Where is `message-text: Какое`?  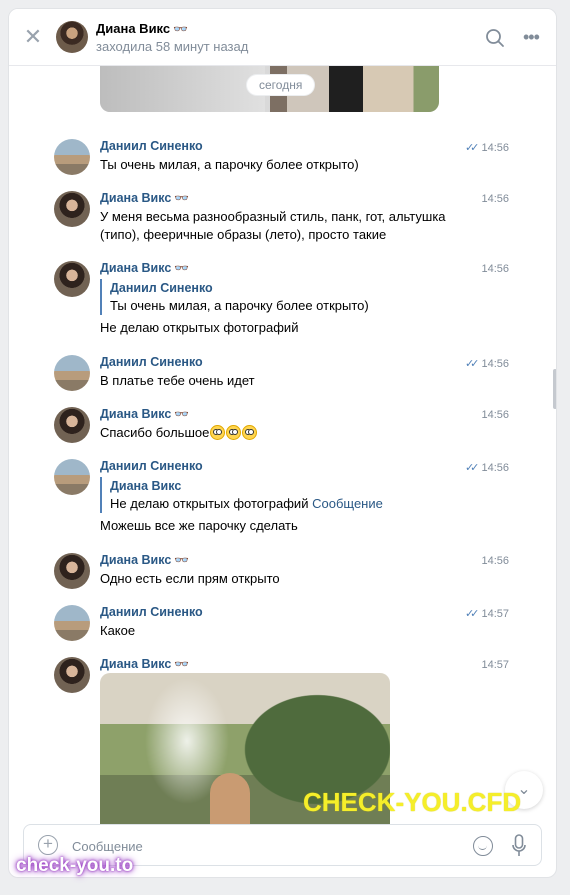 message-text: Какое is located at coordinates (118, 630).